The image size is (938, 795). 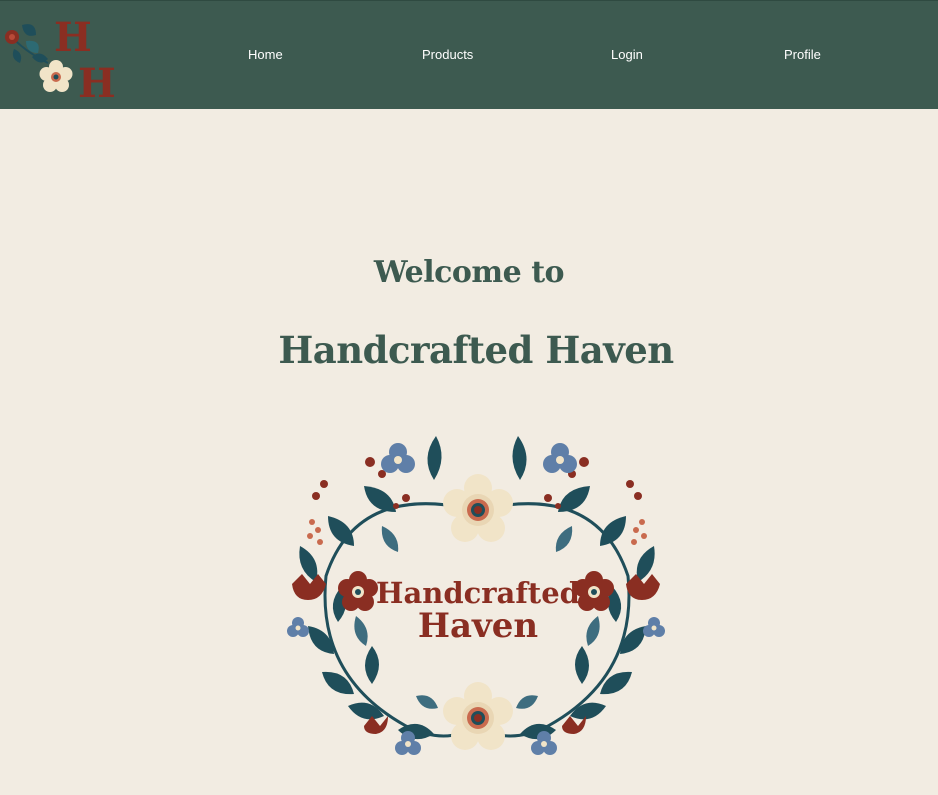 What do you see at coordinates (478, 626) in the screenshot?
I see `emblem-line-2: Haven` at bounding box center [478, 626].